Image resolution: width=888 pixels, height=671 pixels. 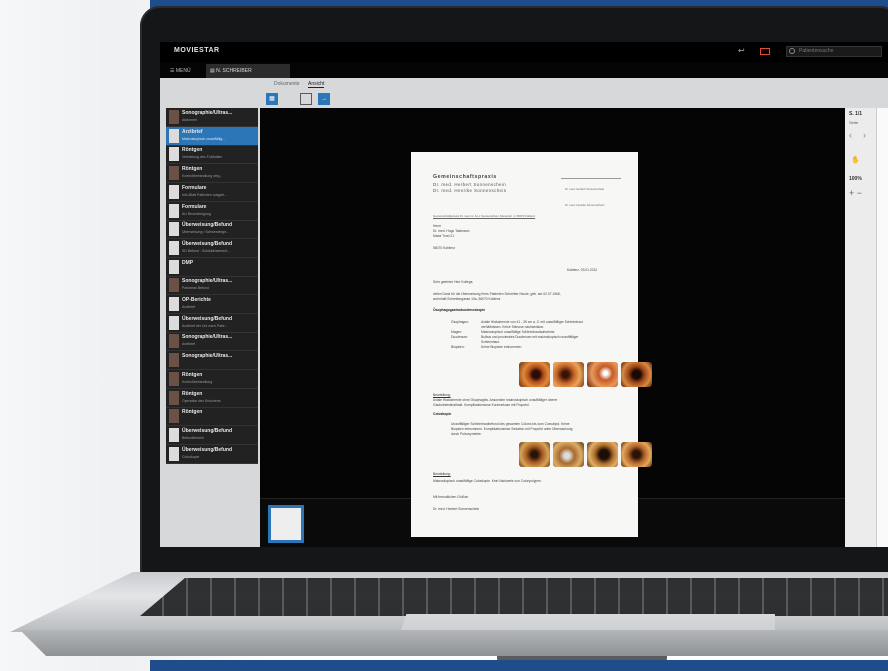 I want to click on zoom-level: 100%, so click(x=855, y=179).